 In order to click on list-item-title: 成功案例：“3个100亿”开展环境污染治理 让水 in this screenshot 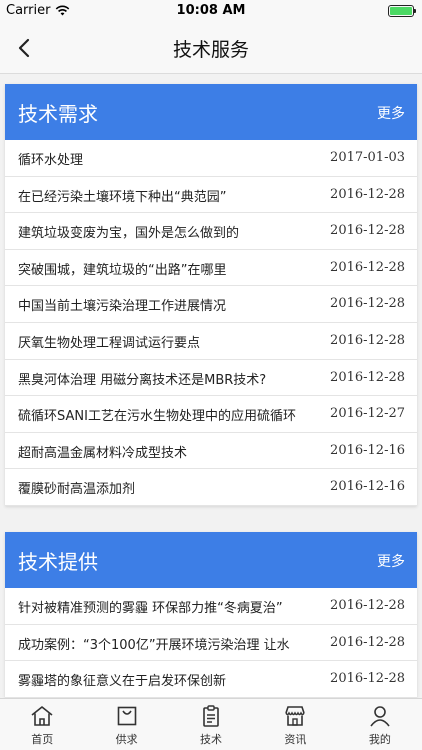, I will do `click(154, 645)`.